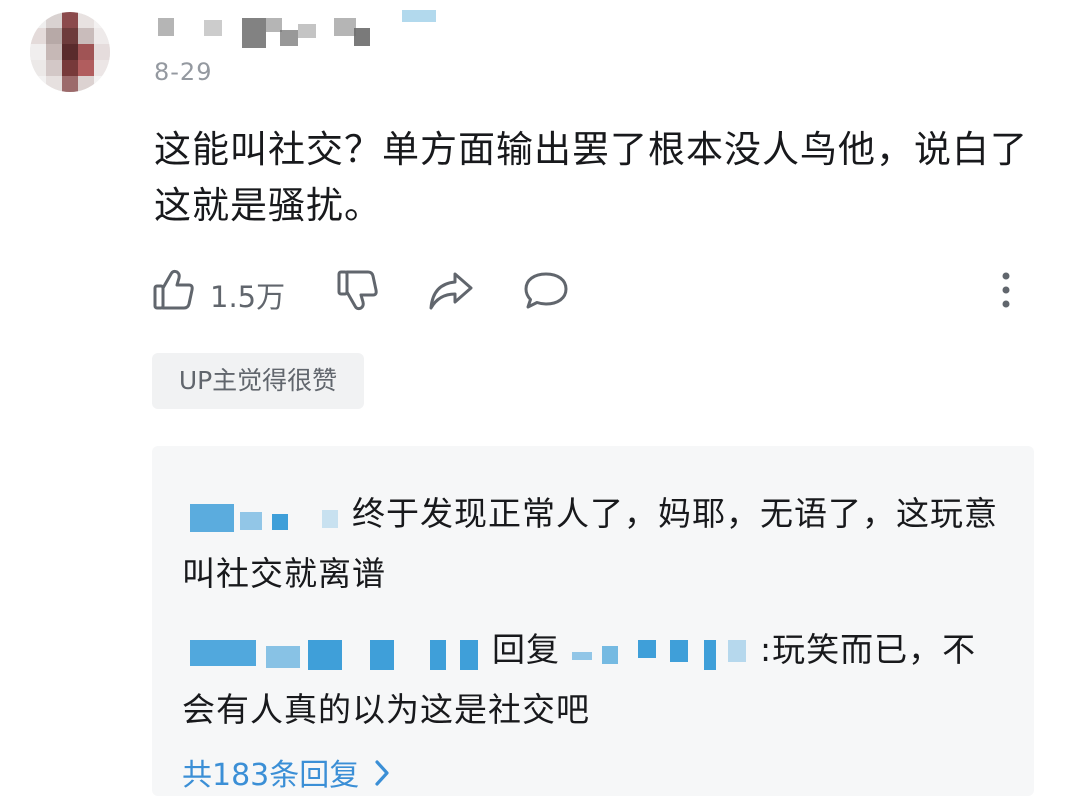 This screenshot has height=796, width=1067. I want to click on like-count: 1.5万, so click(248, 297).